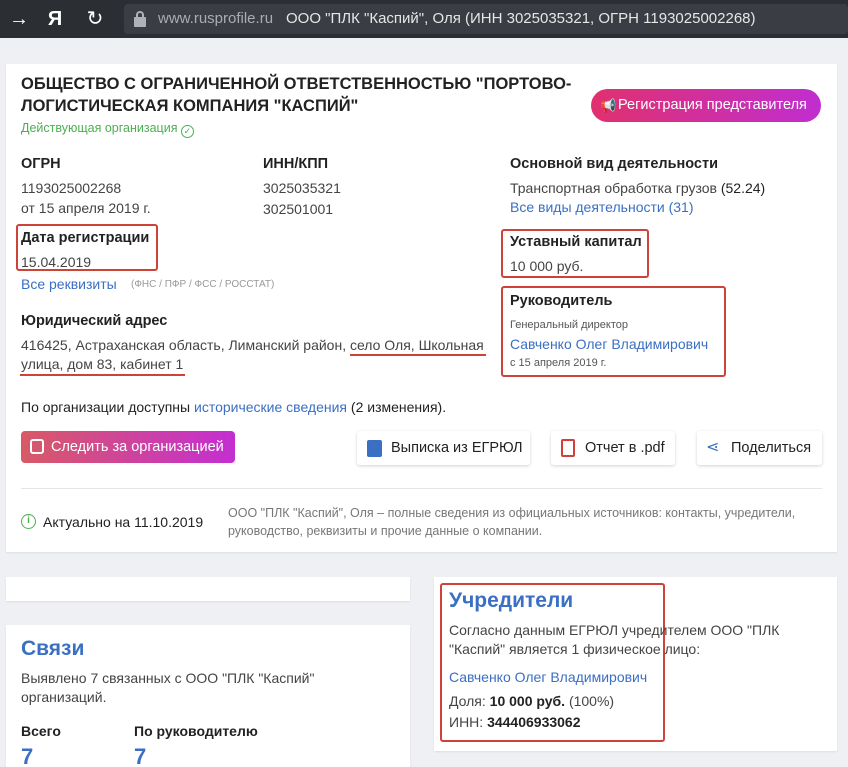 This screenshot has height=767, width=848. I want to click on director-label: Руководитель, so click(561, 301).